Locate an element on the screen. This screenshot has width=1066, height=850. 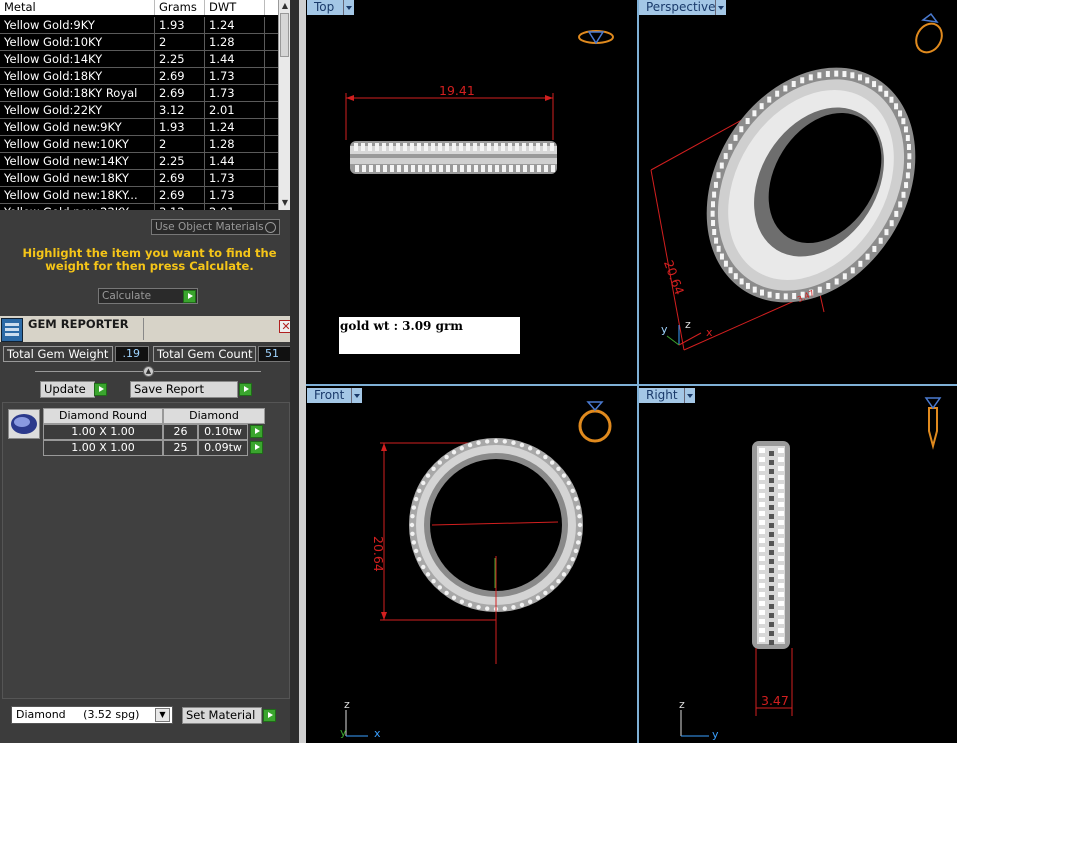
metal-table-row: Yellow Gold new:22KY3.122.01 is located at coordinates (139, 207).